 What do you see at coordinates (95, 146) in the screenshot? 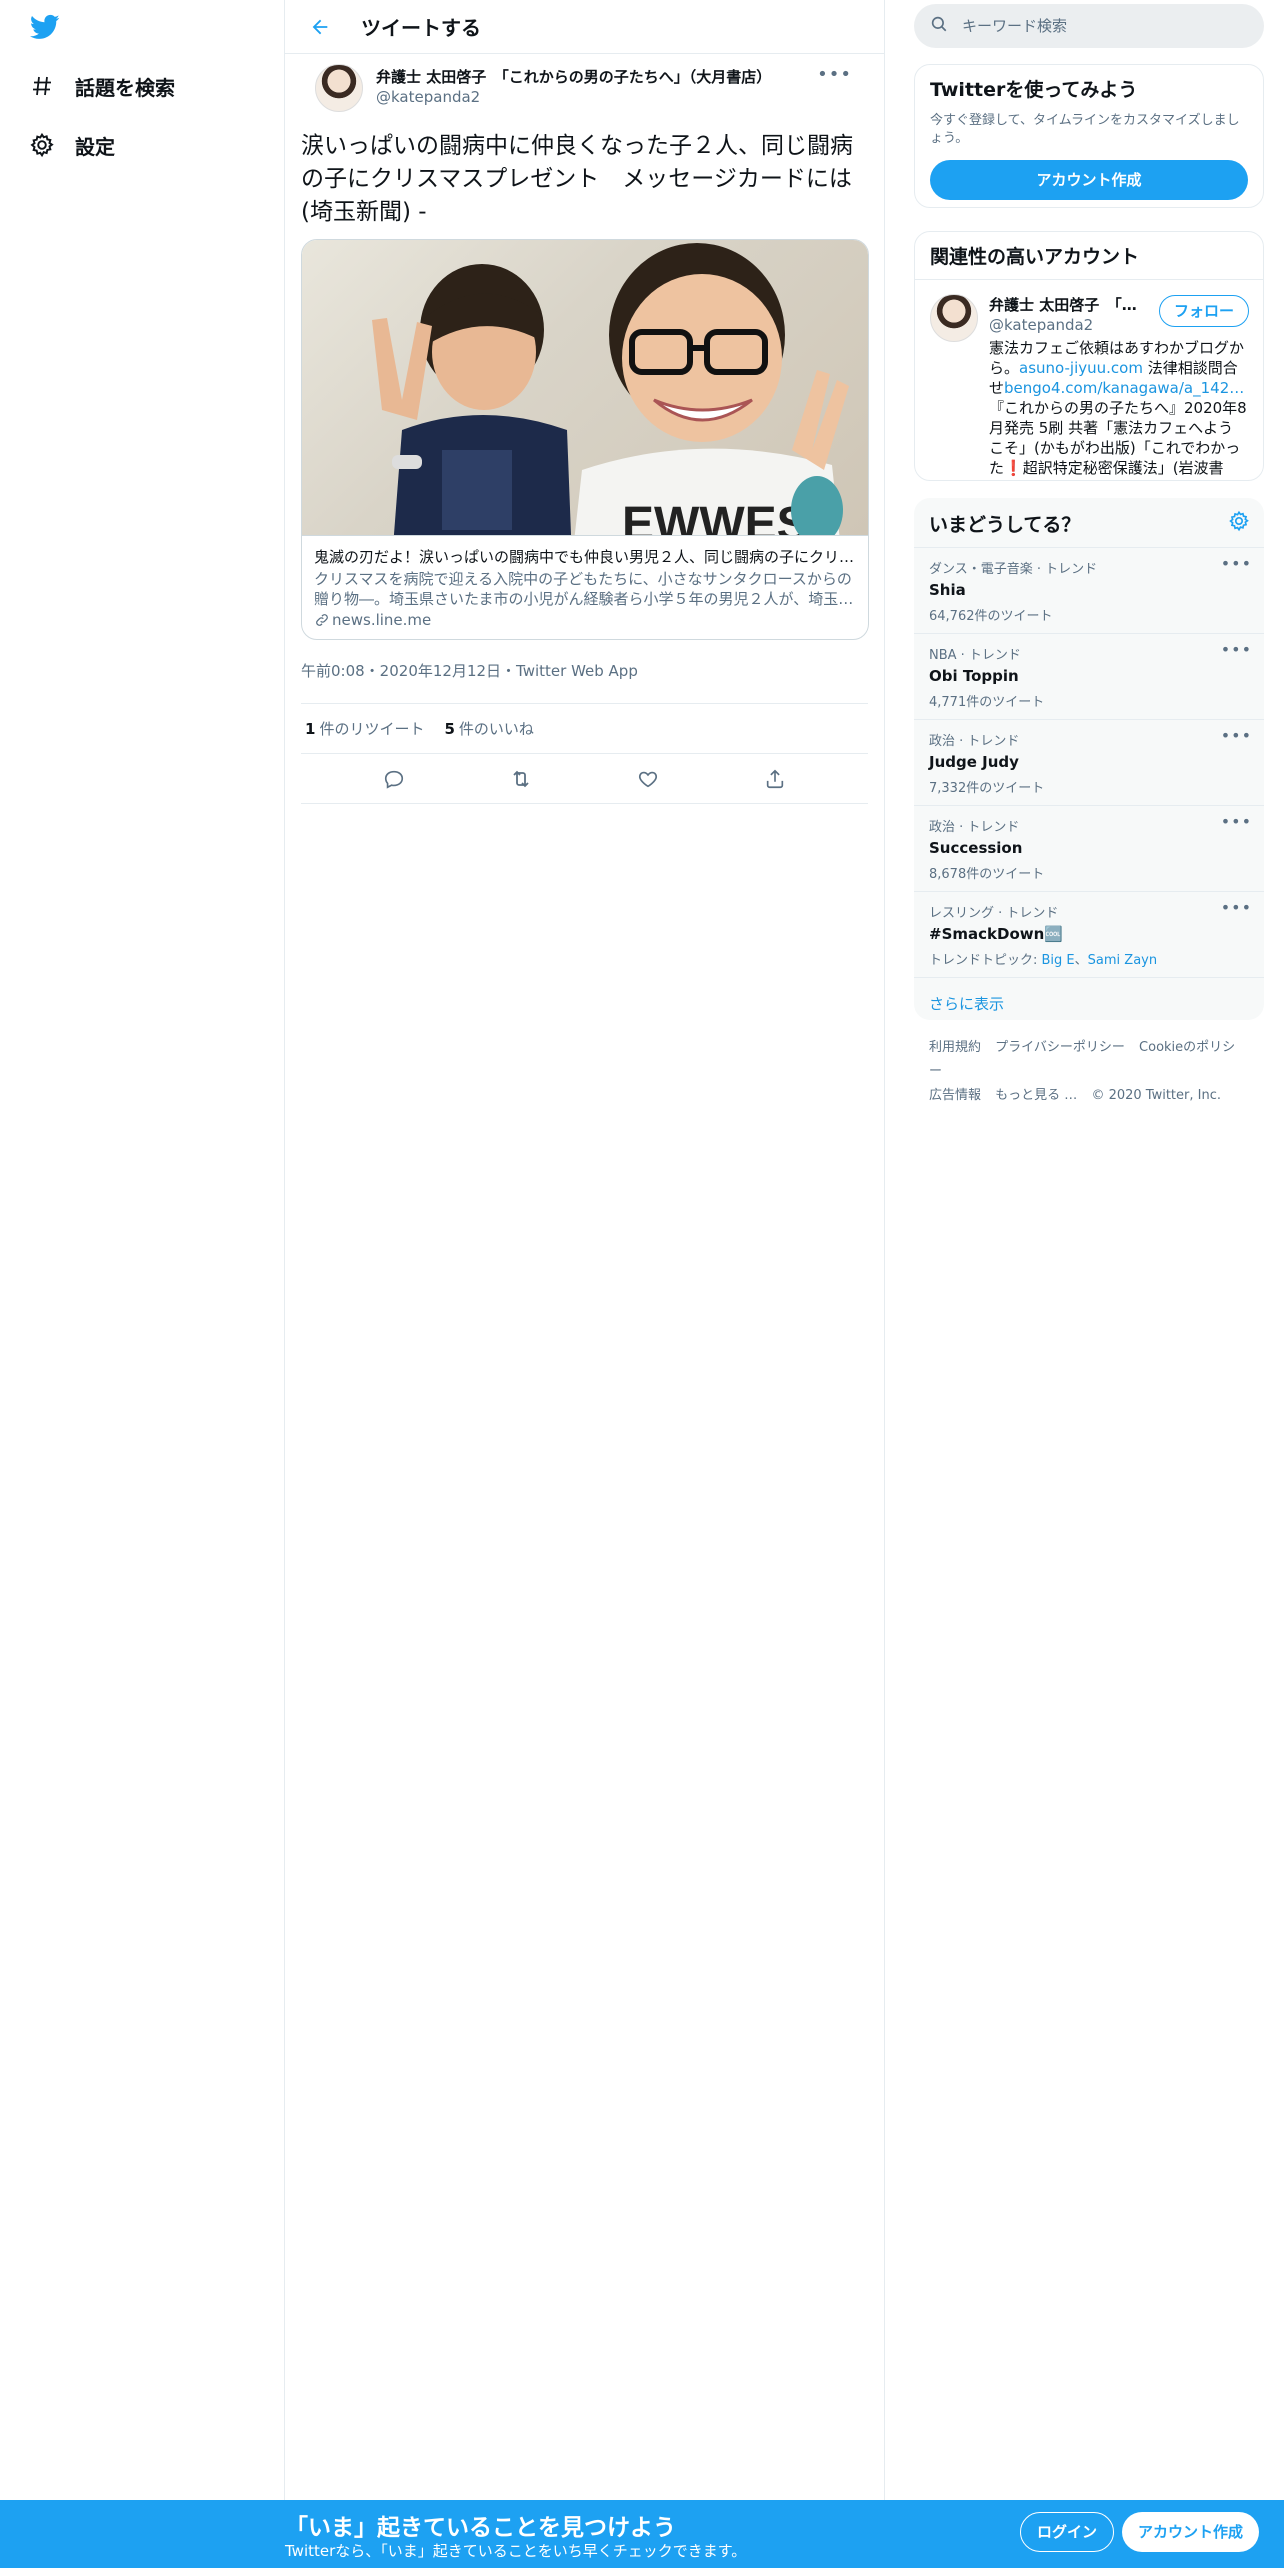
I see `nav-settings-label: 設定` at bounding box center [95, 146].